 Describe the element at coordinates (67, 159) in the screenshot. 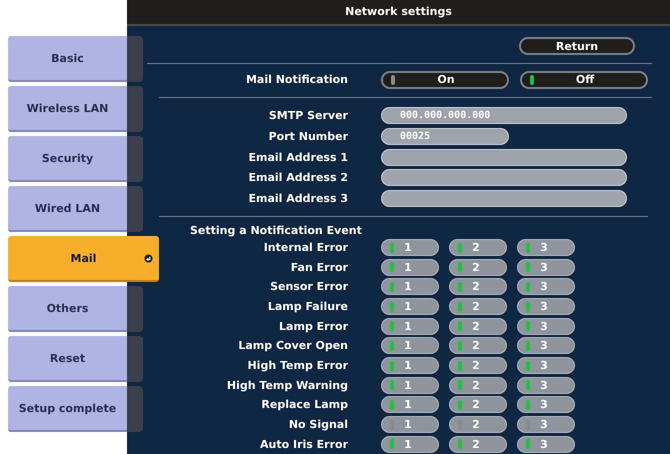

I see `sidebar-tab: Security` at that location.